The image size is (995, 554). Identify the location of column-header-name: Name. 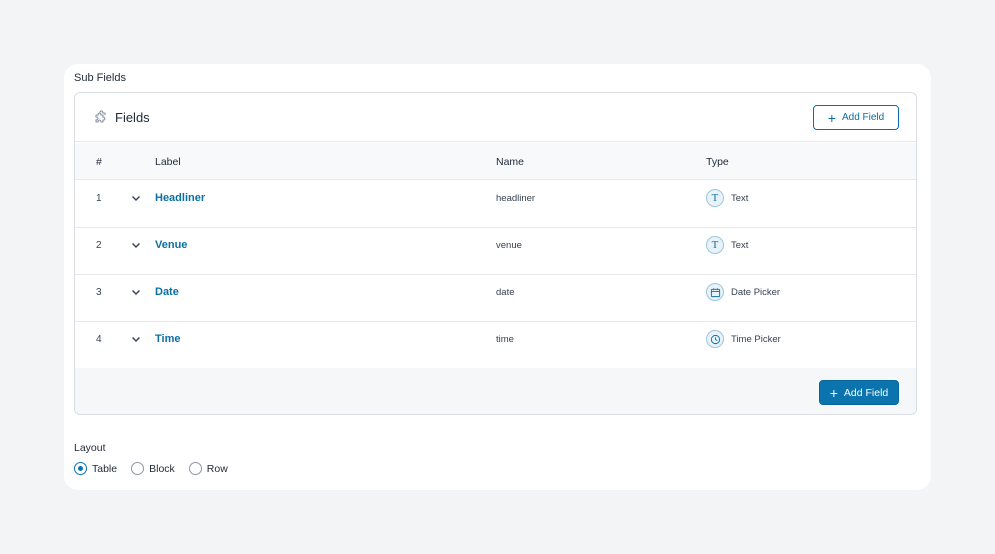
(510, 162).